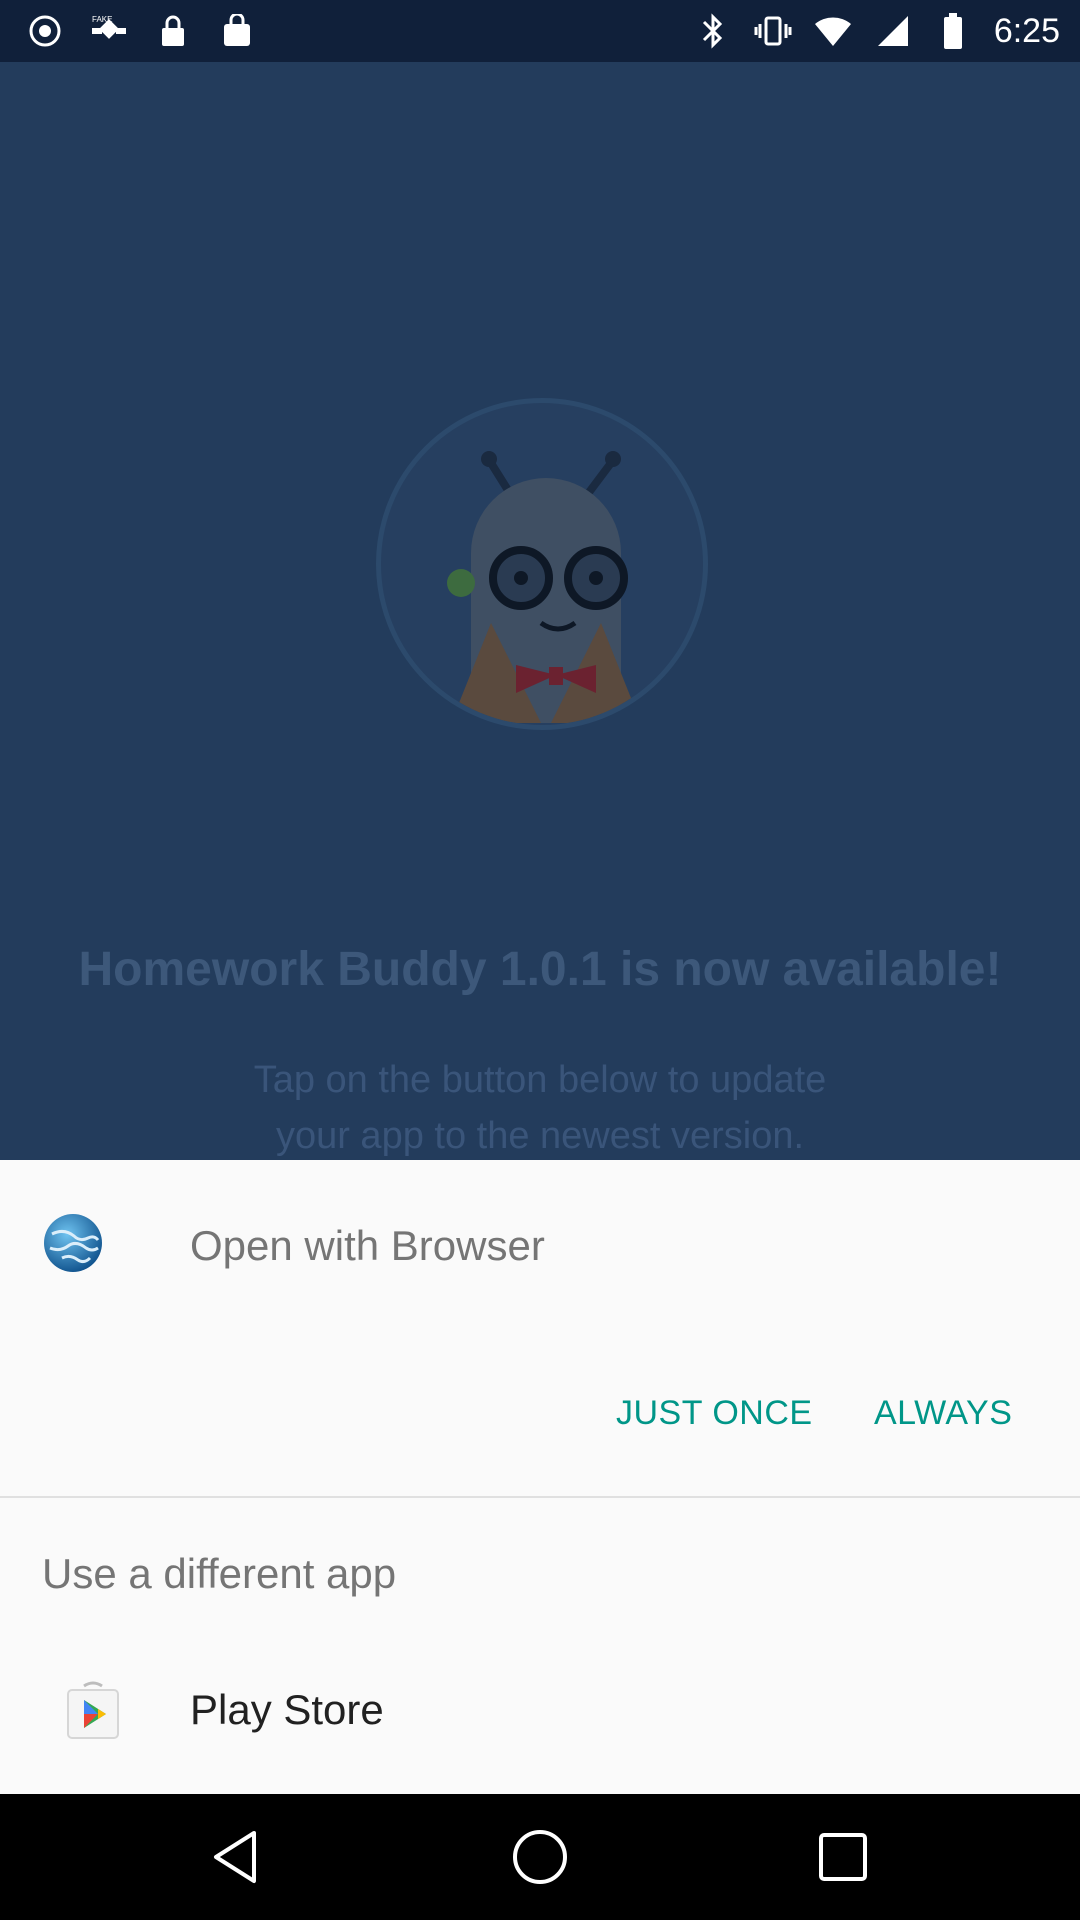 This screenshot has height=1920, width=1080. I want to click on open-with-title: Open with Browser, so click(367, 1245).